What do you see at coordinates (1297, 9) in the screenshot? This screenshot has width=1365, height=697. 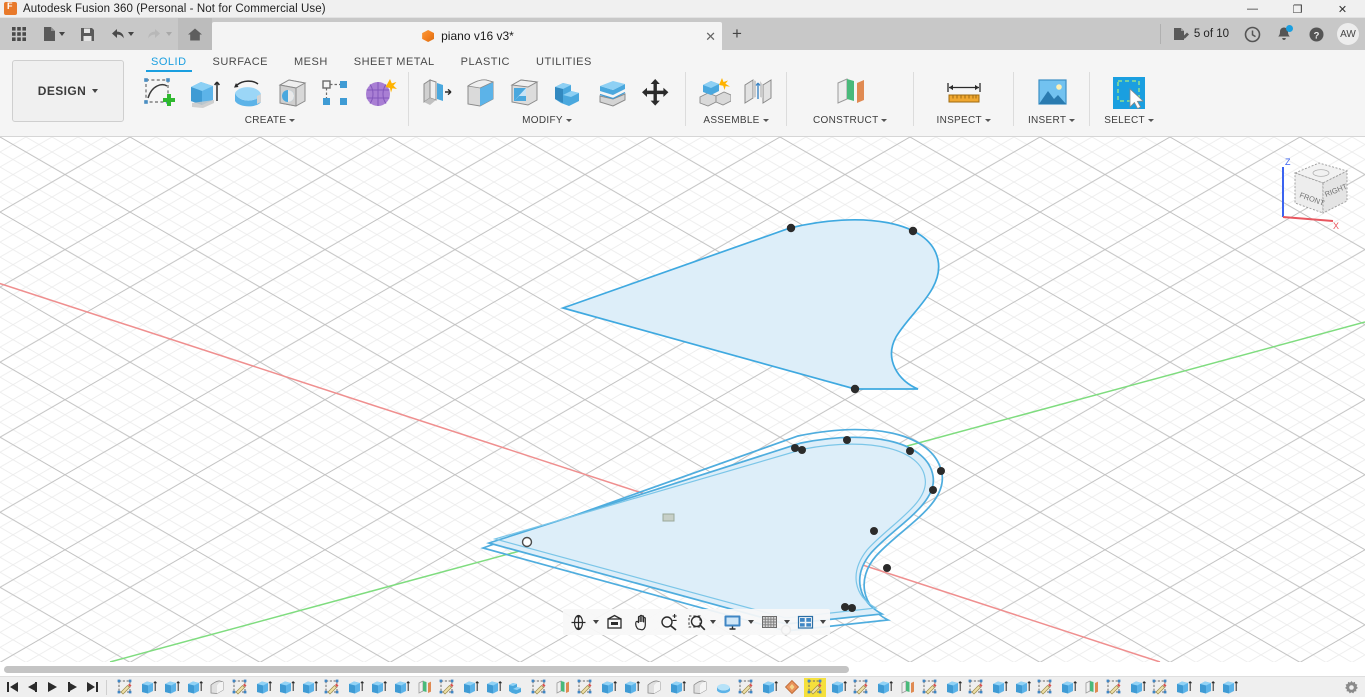 I see `maximize-button: ❐` at bounding box center [1297, 9].